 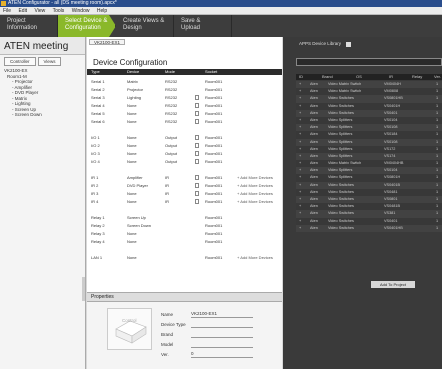 I want to click on config-row: I/O 3 None Output Room001, so click(x=184, y=154).